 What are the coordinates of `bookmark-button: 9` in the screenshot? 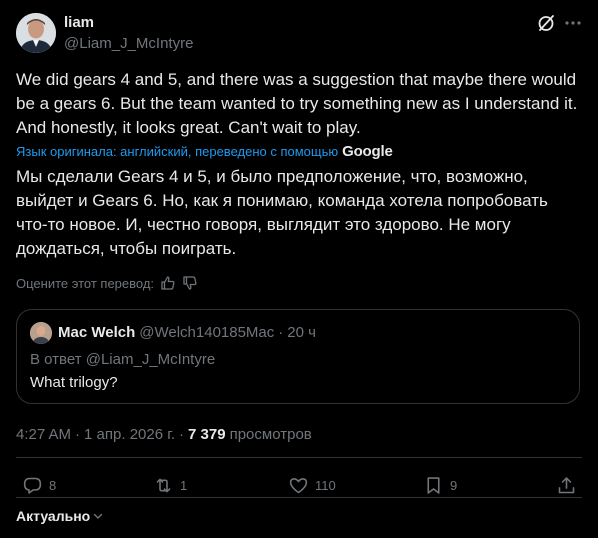 It's located at (440, 485).